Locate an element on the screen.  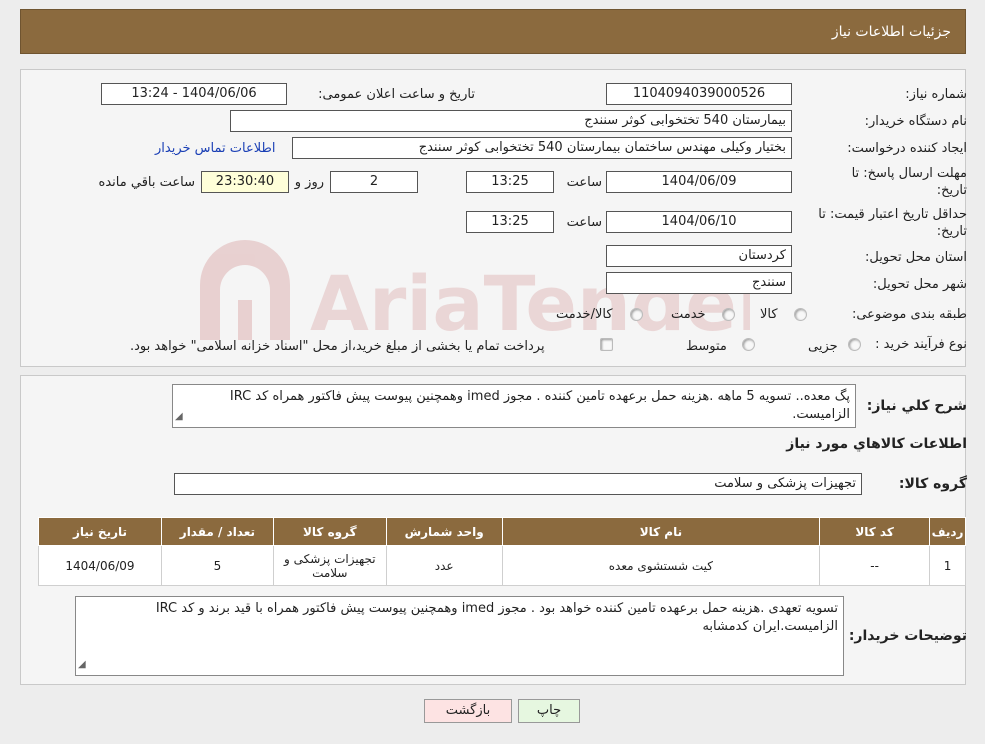
need-number-field: 1104094039000526 is located at coordinates (699, 94).